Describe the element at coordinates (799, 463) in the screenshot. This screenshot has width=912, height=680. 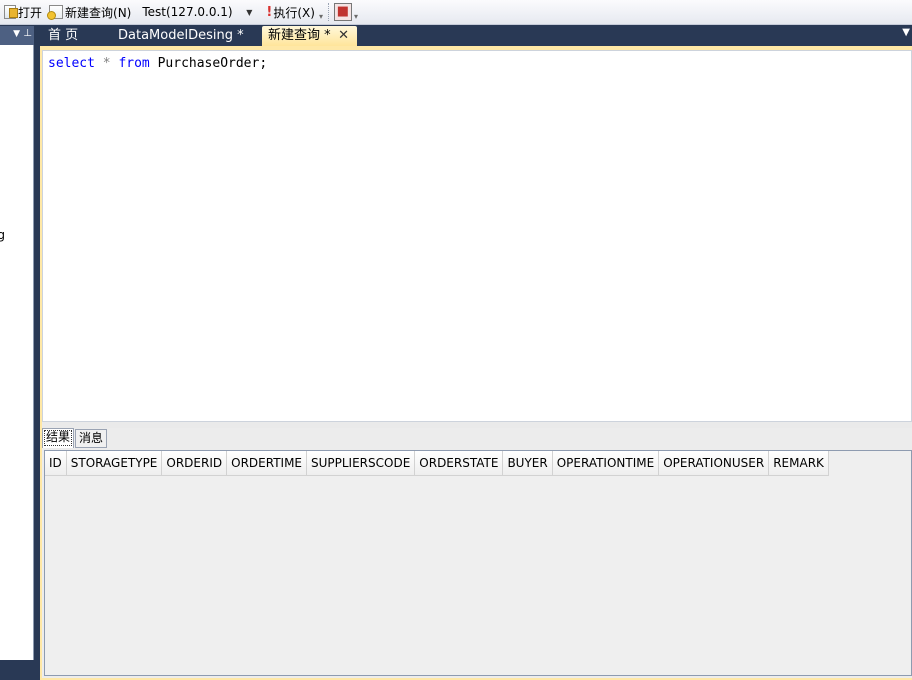
I see `column-header: REMARK` at that location.